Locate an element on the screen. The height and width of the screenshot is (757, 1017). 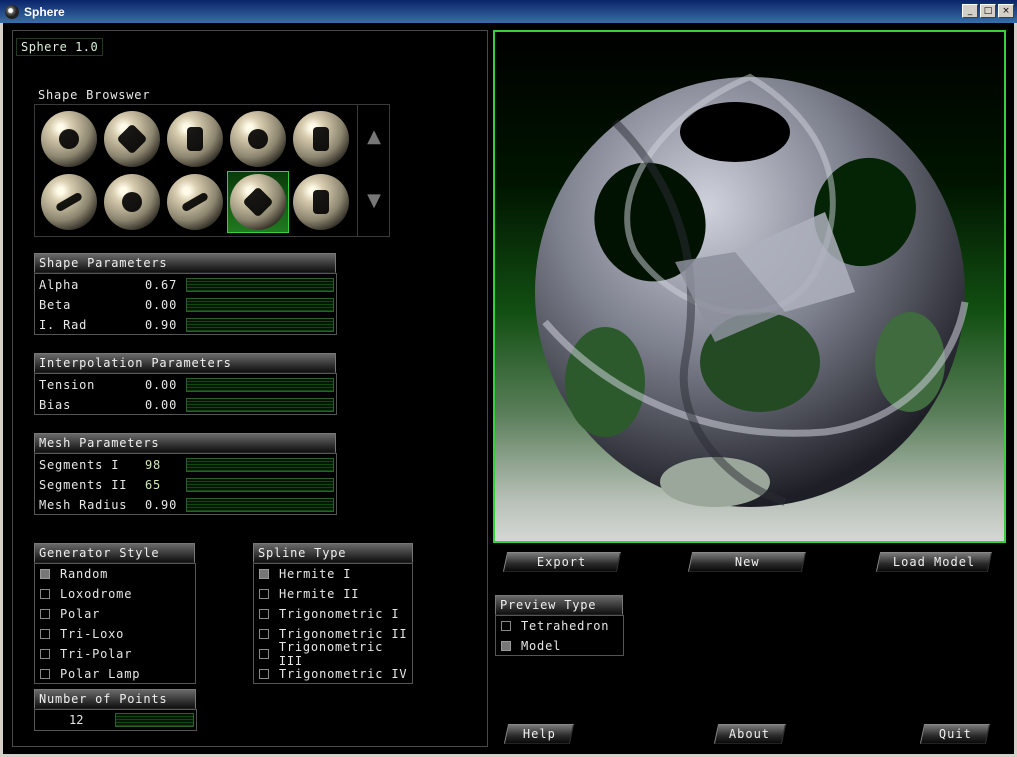
segments-ii-slider is located at coordinates (260, 485).